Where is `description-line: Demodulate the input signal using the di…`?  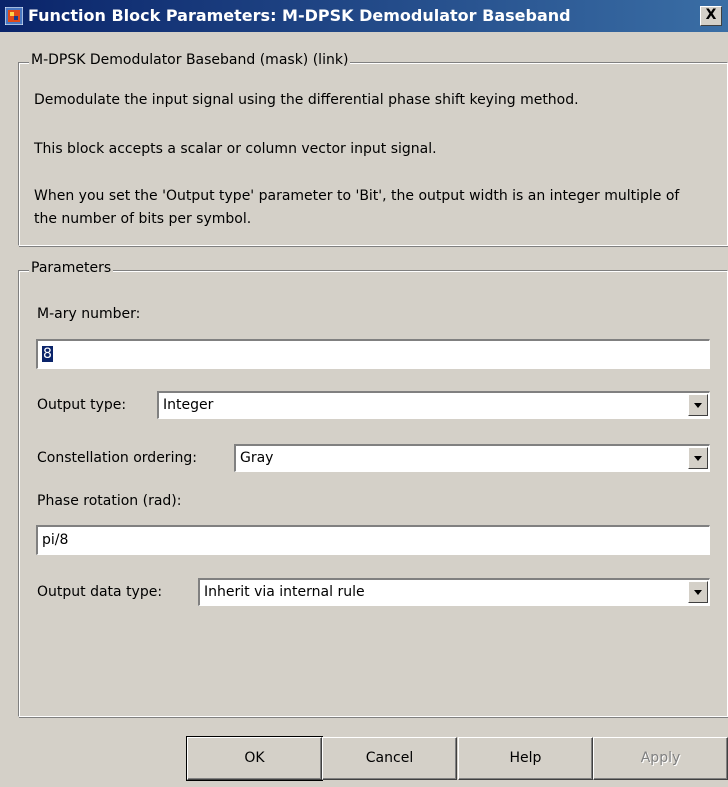 description-line: Demodulate the input signal using the di… is located at coordinates (306, 100).